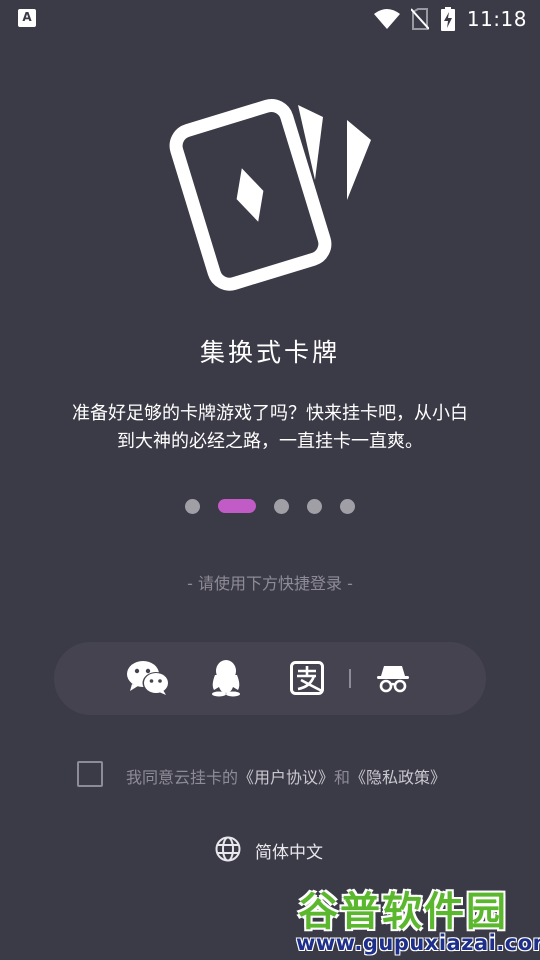 This screenshot has height=960, width=540. Describe the element at coordinates (342, 777) in the screenshot. I see `agreement-conjunction: 和` at that location.